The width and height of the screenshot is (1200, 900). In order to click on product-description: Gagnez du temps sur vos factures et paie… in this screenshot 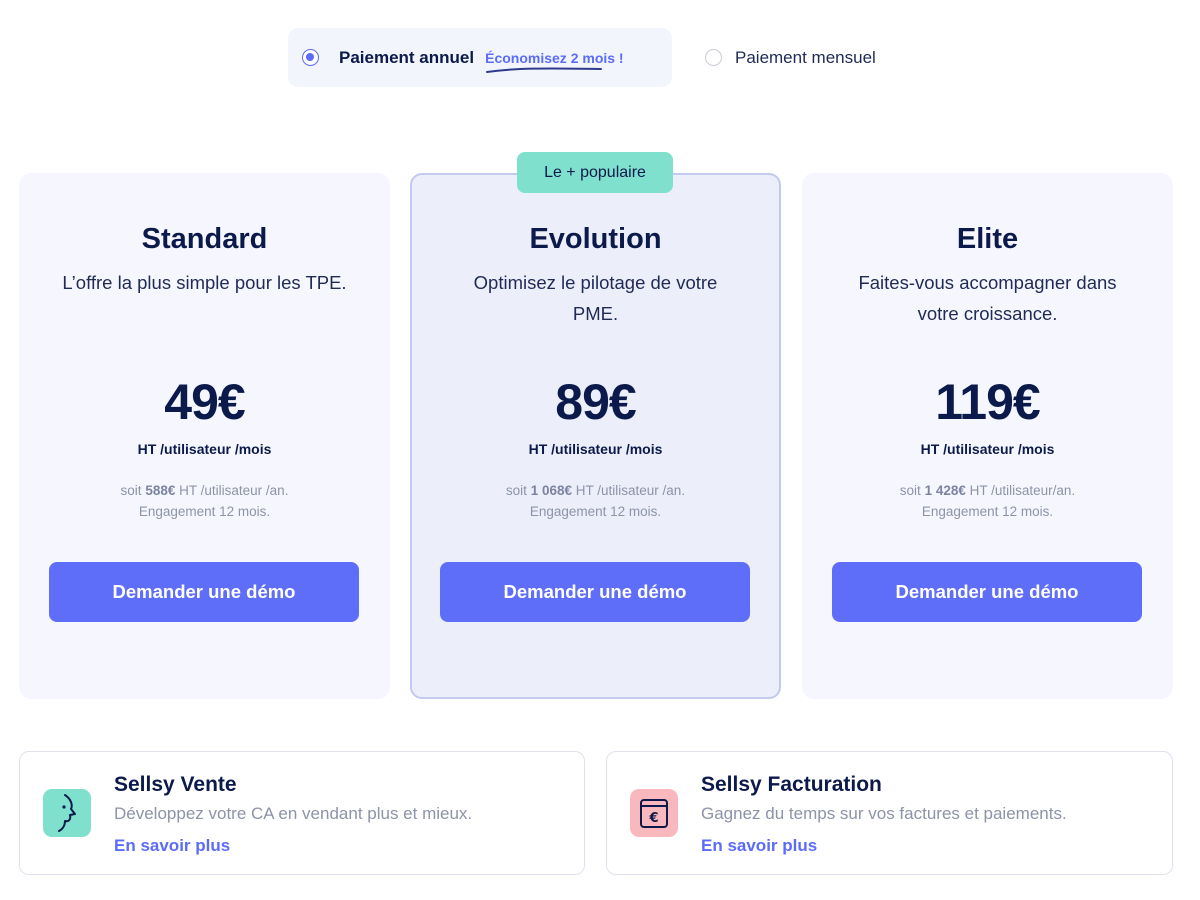, I will do `click(884, 813)`.